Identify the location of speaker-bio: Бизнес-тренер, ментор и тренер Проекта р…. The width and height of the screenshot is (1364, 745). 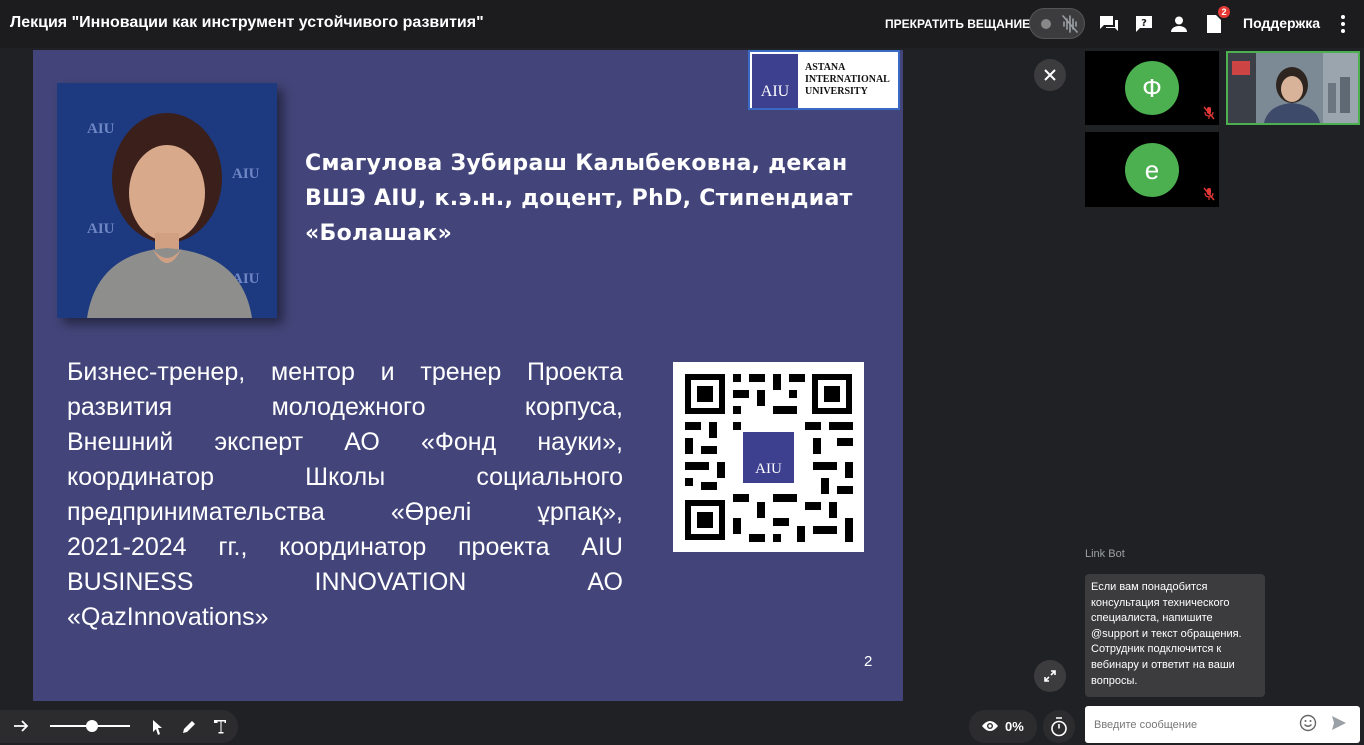
(345, 494).